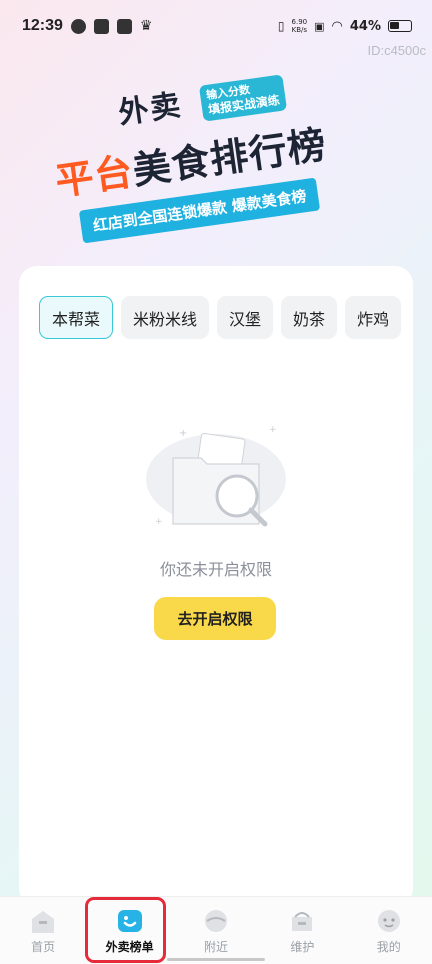  I want to click on network-speed-unit: KB/s, so click(299, 30).